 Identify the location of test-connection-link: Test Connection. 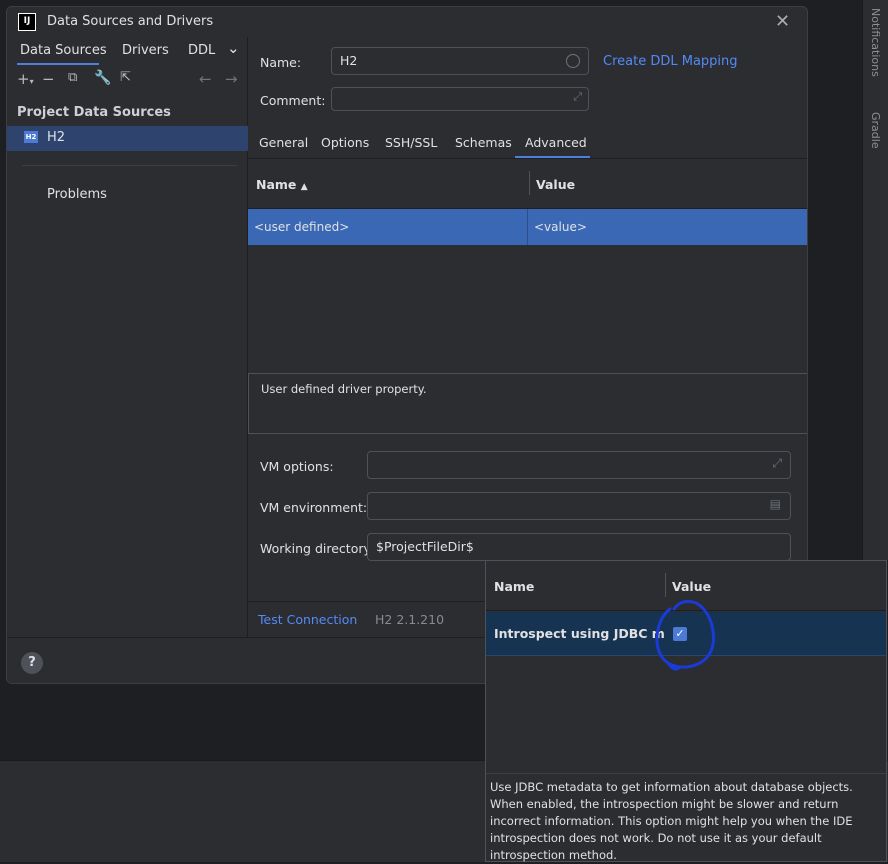
(307, 619).